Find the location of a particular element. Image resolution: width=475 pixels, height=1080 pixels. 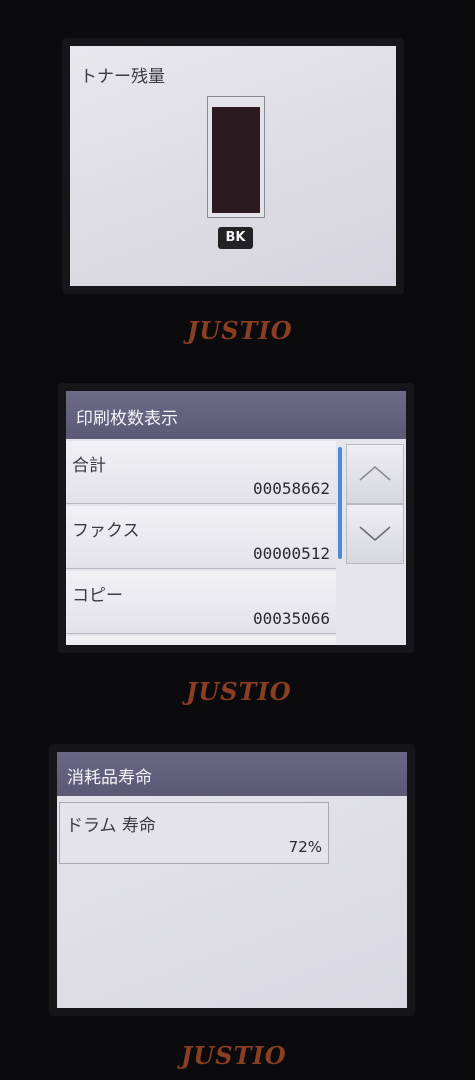

chevron-up-icon is located at coordinates (375, 473).